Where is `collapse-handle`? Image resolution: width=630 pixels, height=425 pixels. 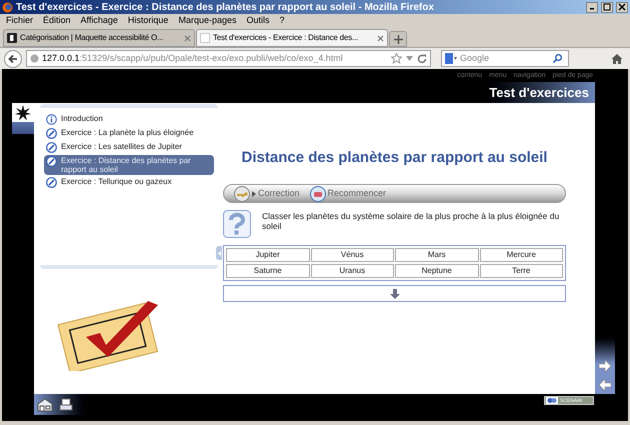 collapse-handle is located at coordinates (219, 253).